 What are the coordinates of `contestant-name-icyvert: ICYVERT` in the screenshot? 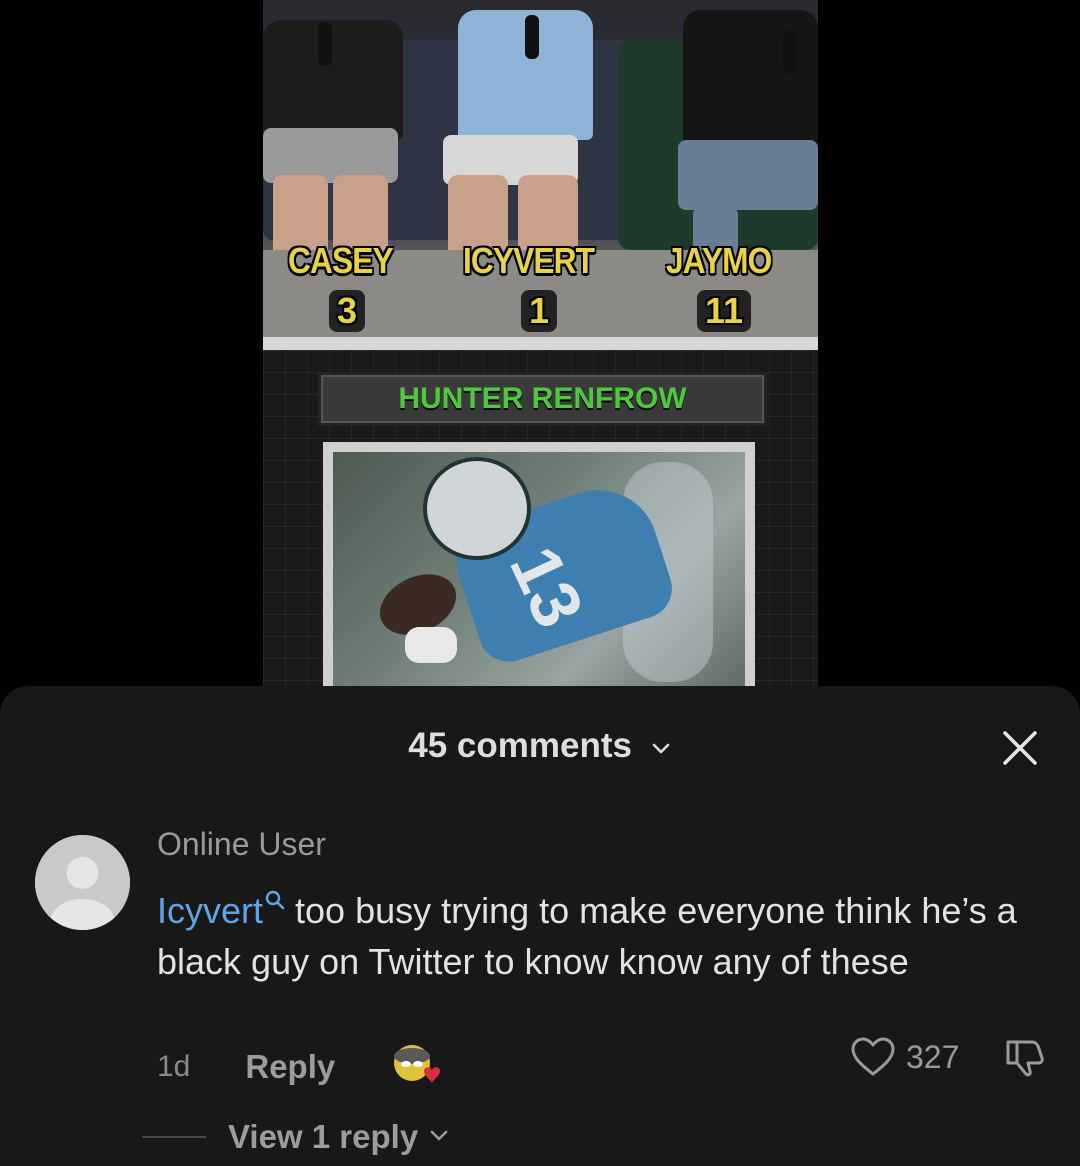 It's located at (529, 260).